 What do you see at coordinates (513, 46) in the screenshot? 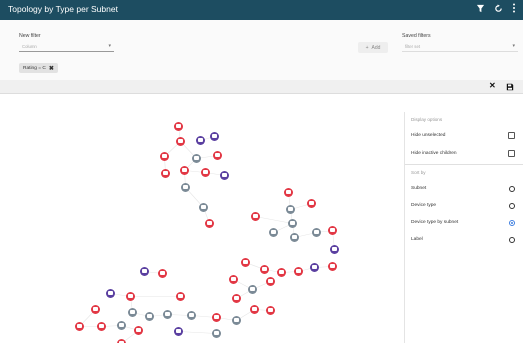
I see `chevron-down-icon: ▾` at bounding box center [513, 46].